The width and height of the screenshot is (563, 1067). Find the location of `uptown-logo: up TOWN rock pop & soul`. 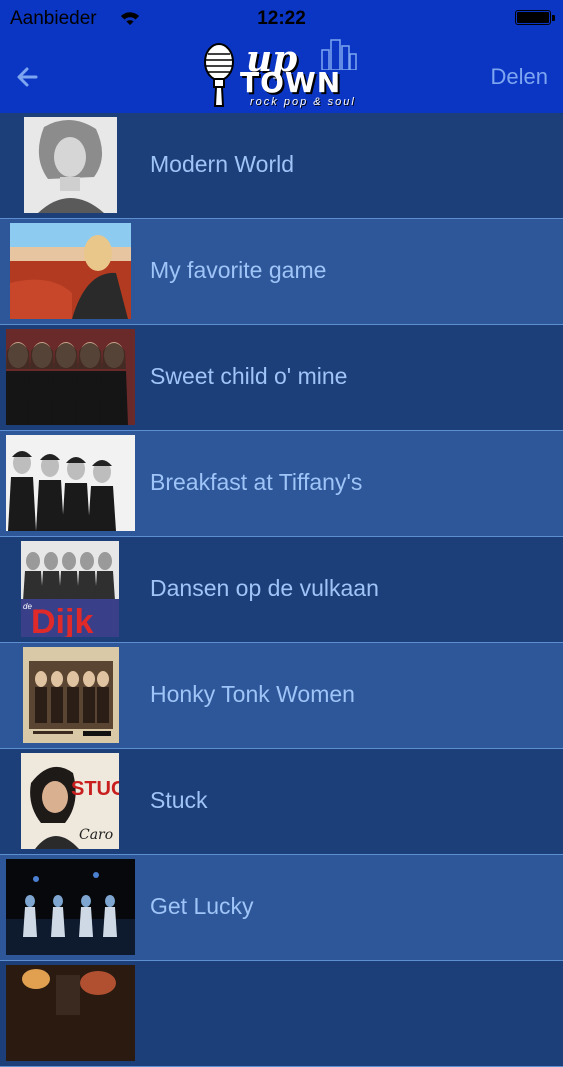

uptown-logo: up TOWN rock pop & soul is located at coordinates (281, 75).